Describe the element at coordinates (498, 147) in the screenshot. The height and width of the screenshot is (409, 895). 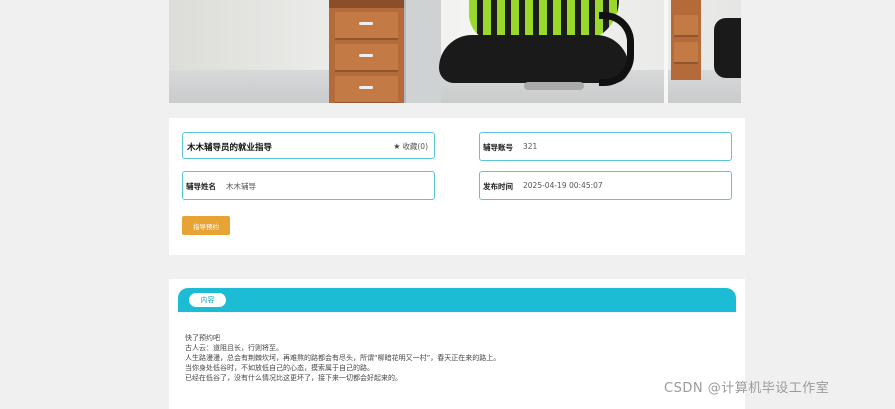
I see `account-label: 辅导账号` at that location.